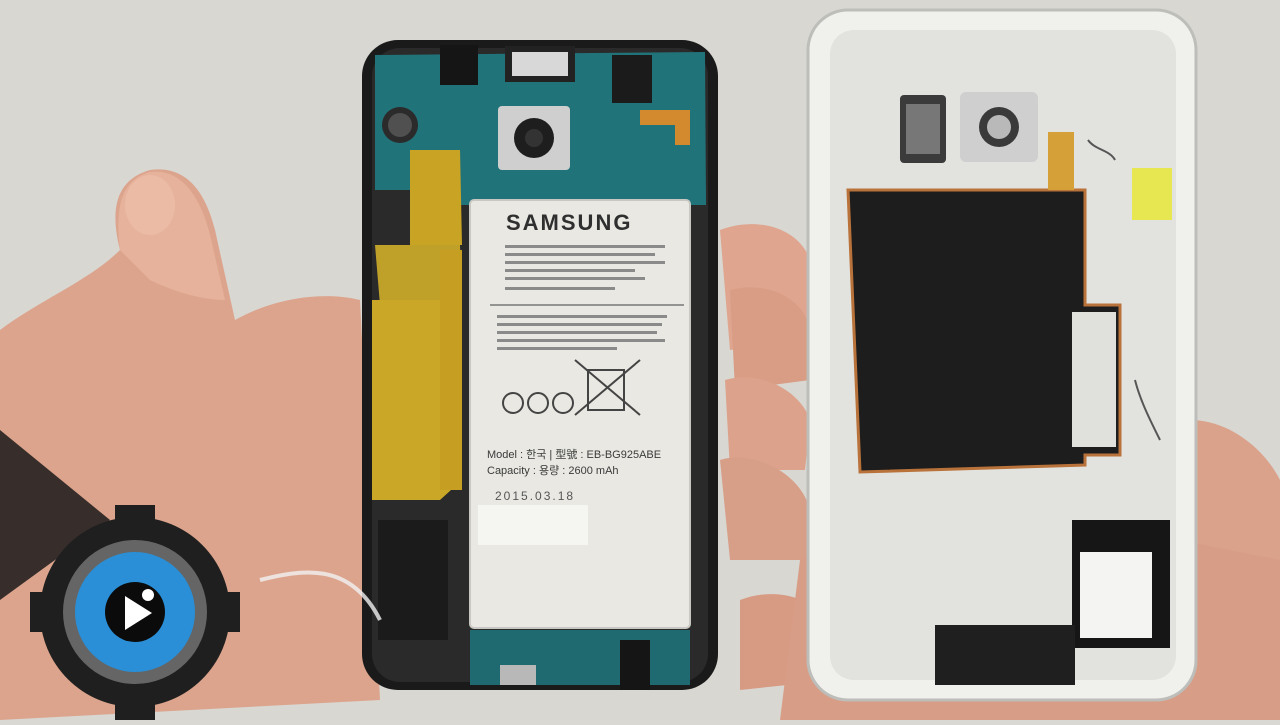  Describe the element at coordinates (553, 471) in the screenshot. I see `battery-capacity: Capacity : 용량 : 2600 mAh` at that location.